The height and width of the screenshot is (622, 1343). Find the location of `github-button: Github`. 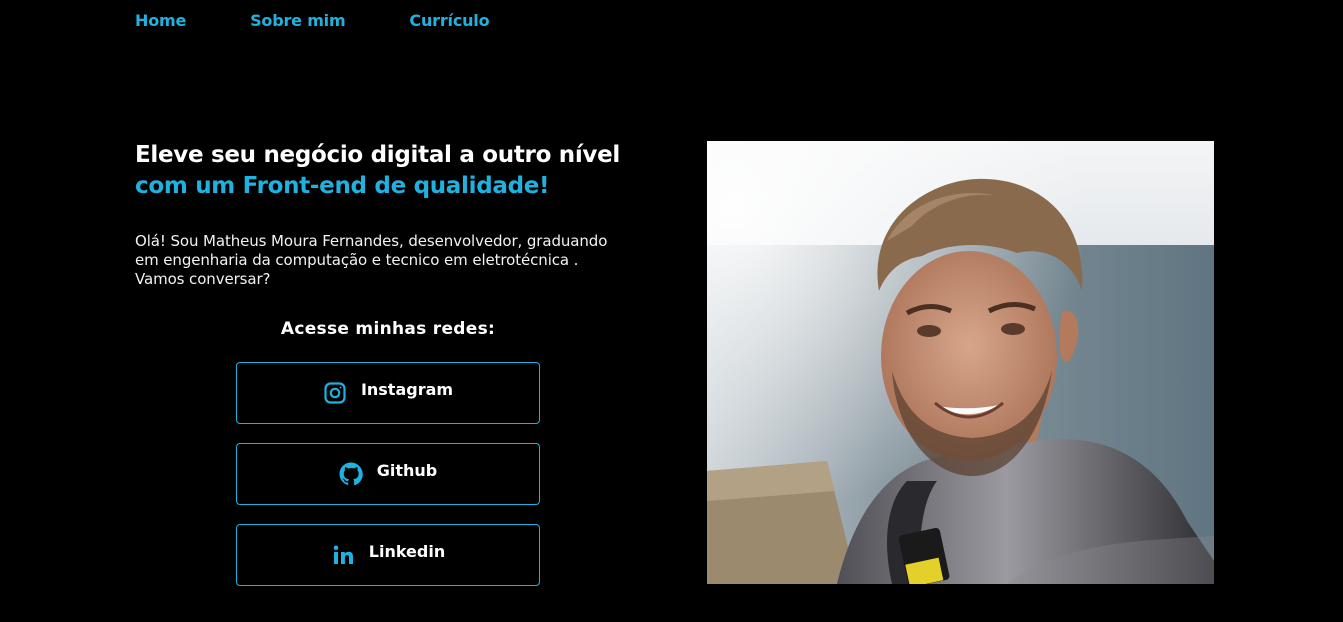

github-button: Github is located at coordinates (388, 474).